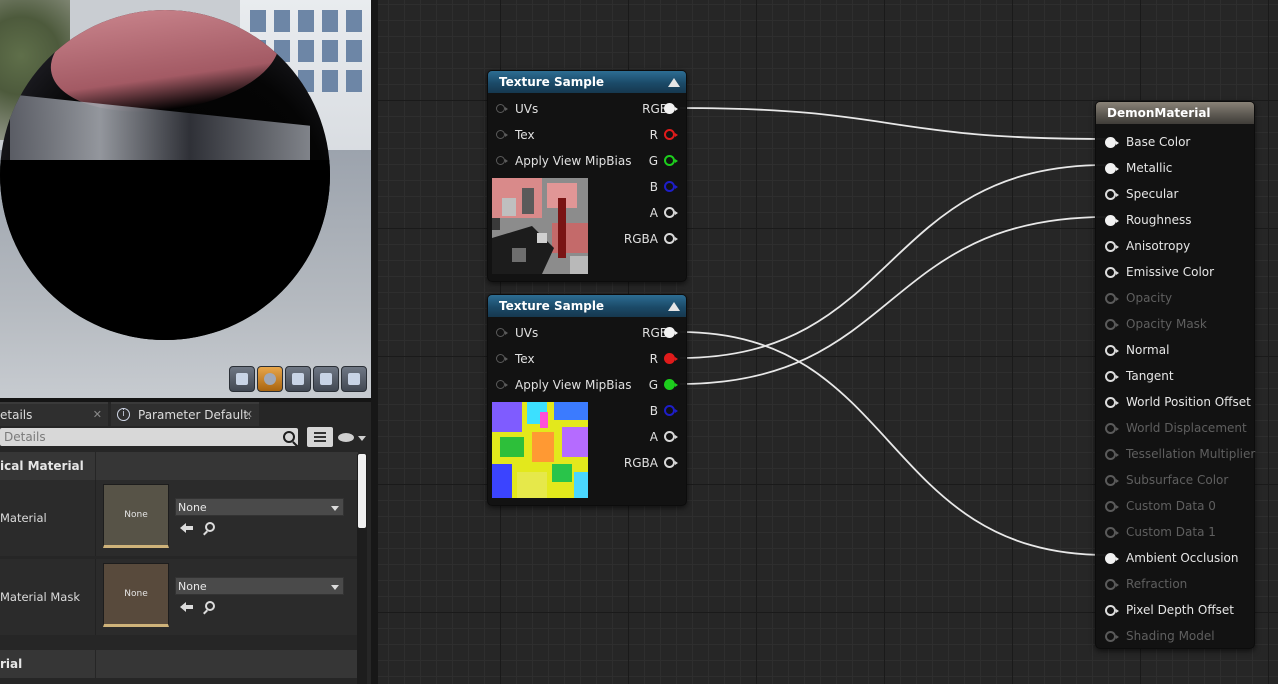 This screenshot has height=684, width=1278. What do you see at coordinates (346, 437) in the screenshot?
I see `eye-icon` at bounding box center [346, 437].